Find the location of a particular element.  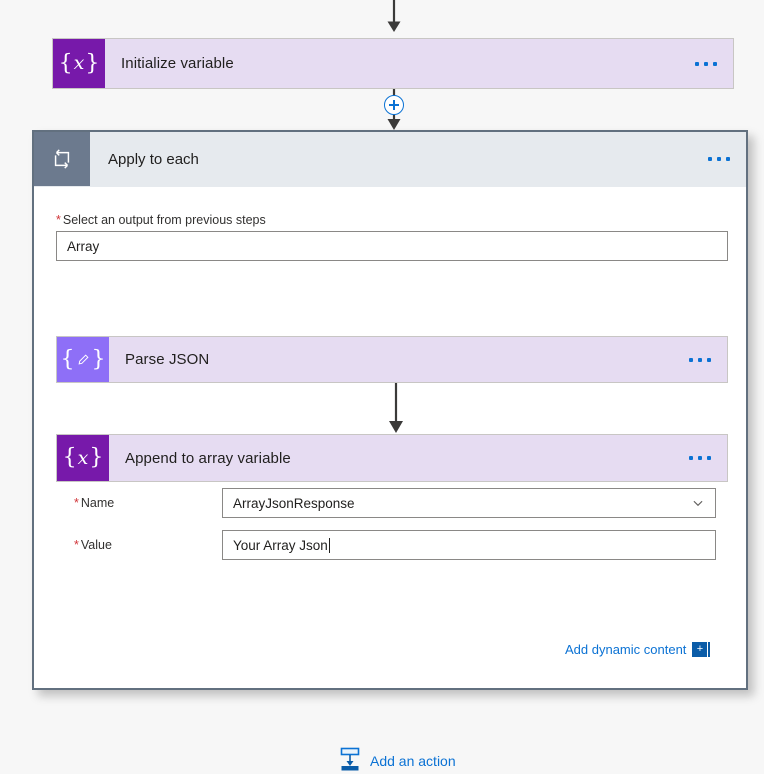

connector-arrow-to-append-to-array is located at coordinates (396, 408).